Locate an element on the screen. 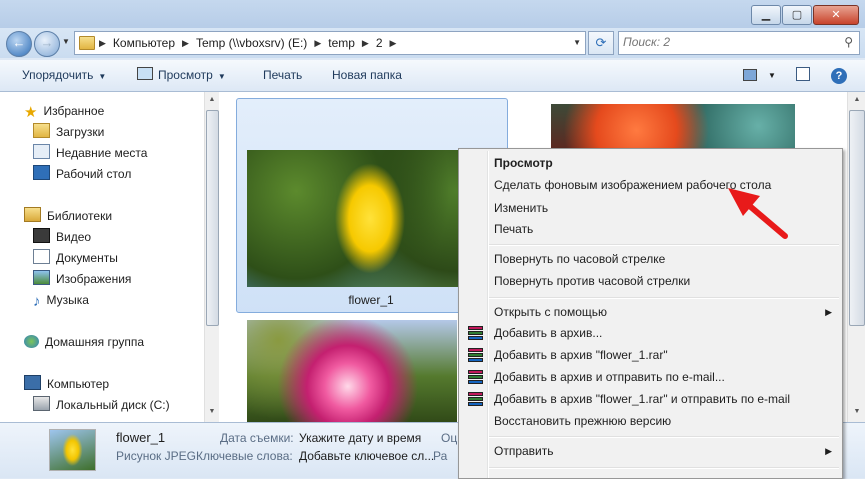 Image resolution: width=865 pixels, height=479 pixels. content-scrollbar: ▲ ▼ is located at coordinates (856, 257).